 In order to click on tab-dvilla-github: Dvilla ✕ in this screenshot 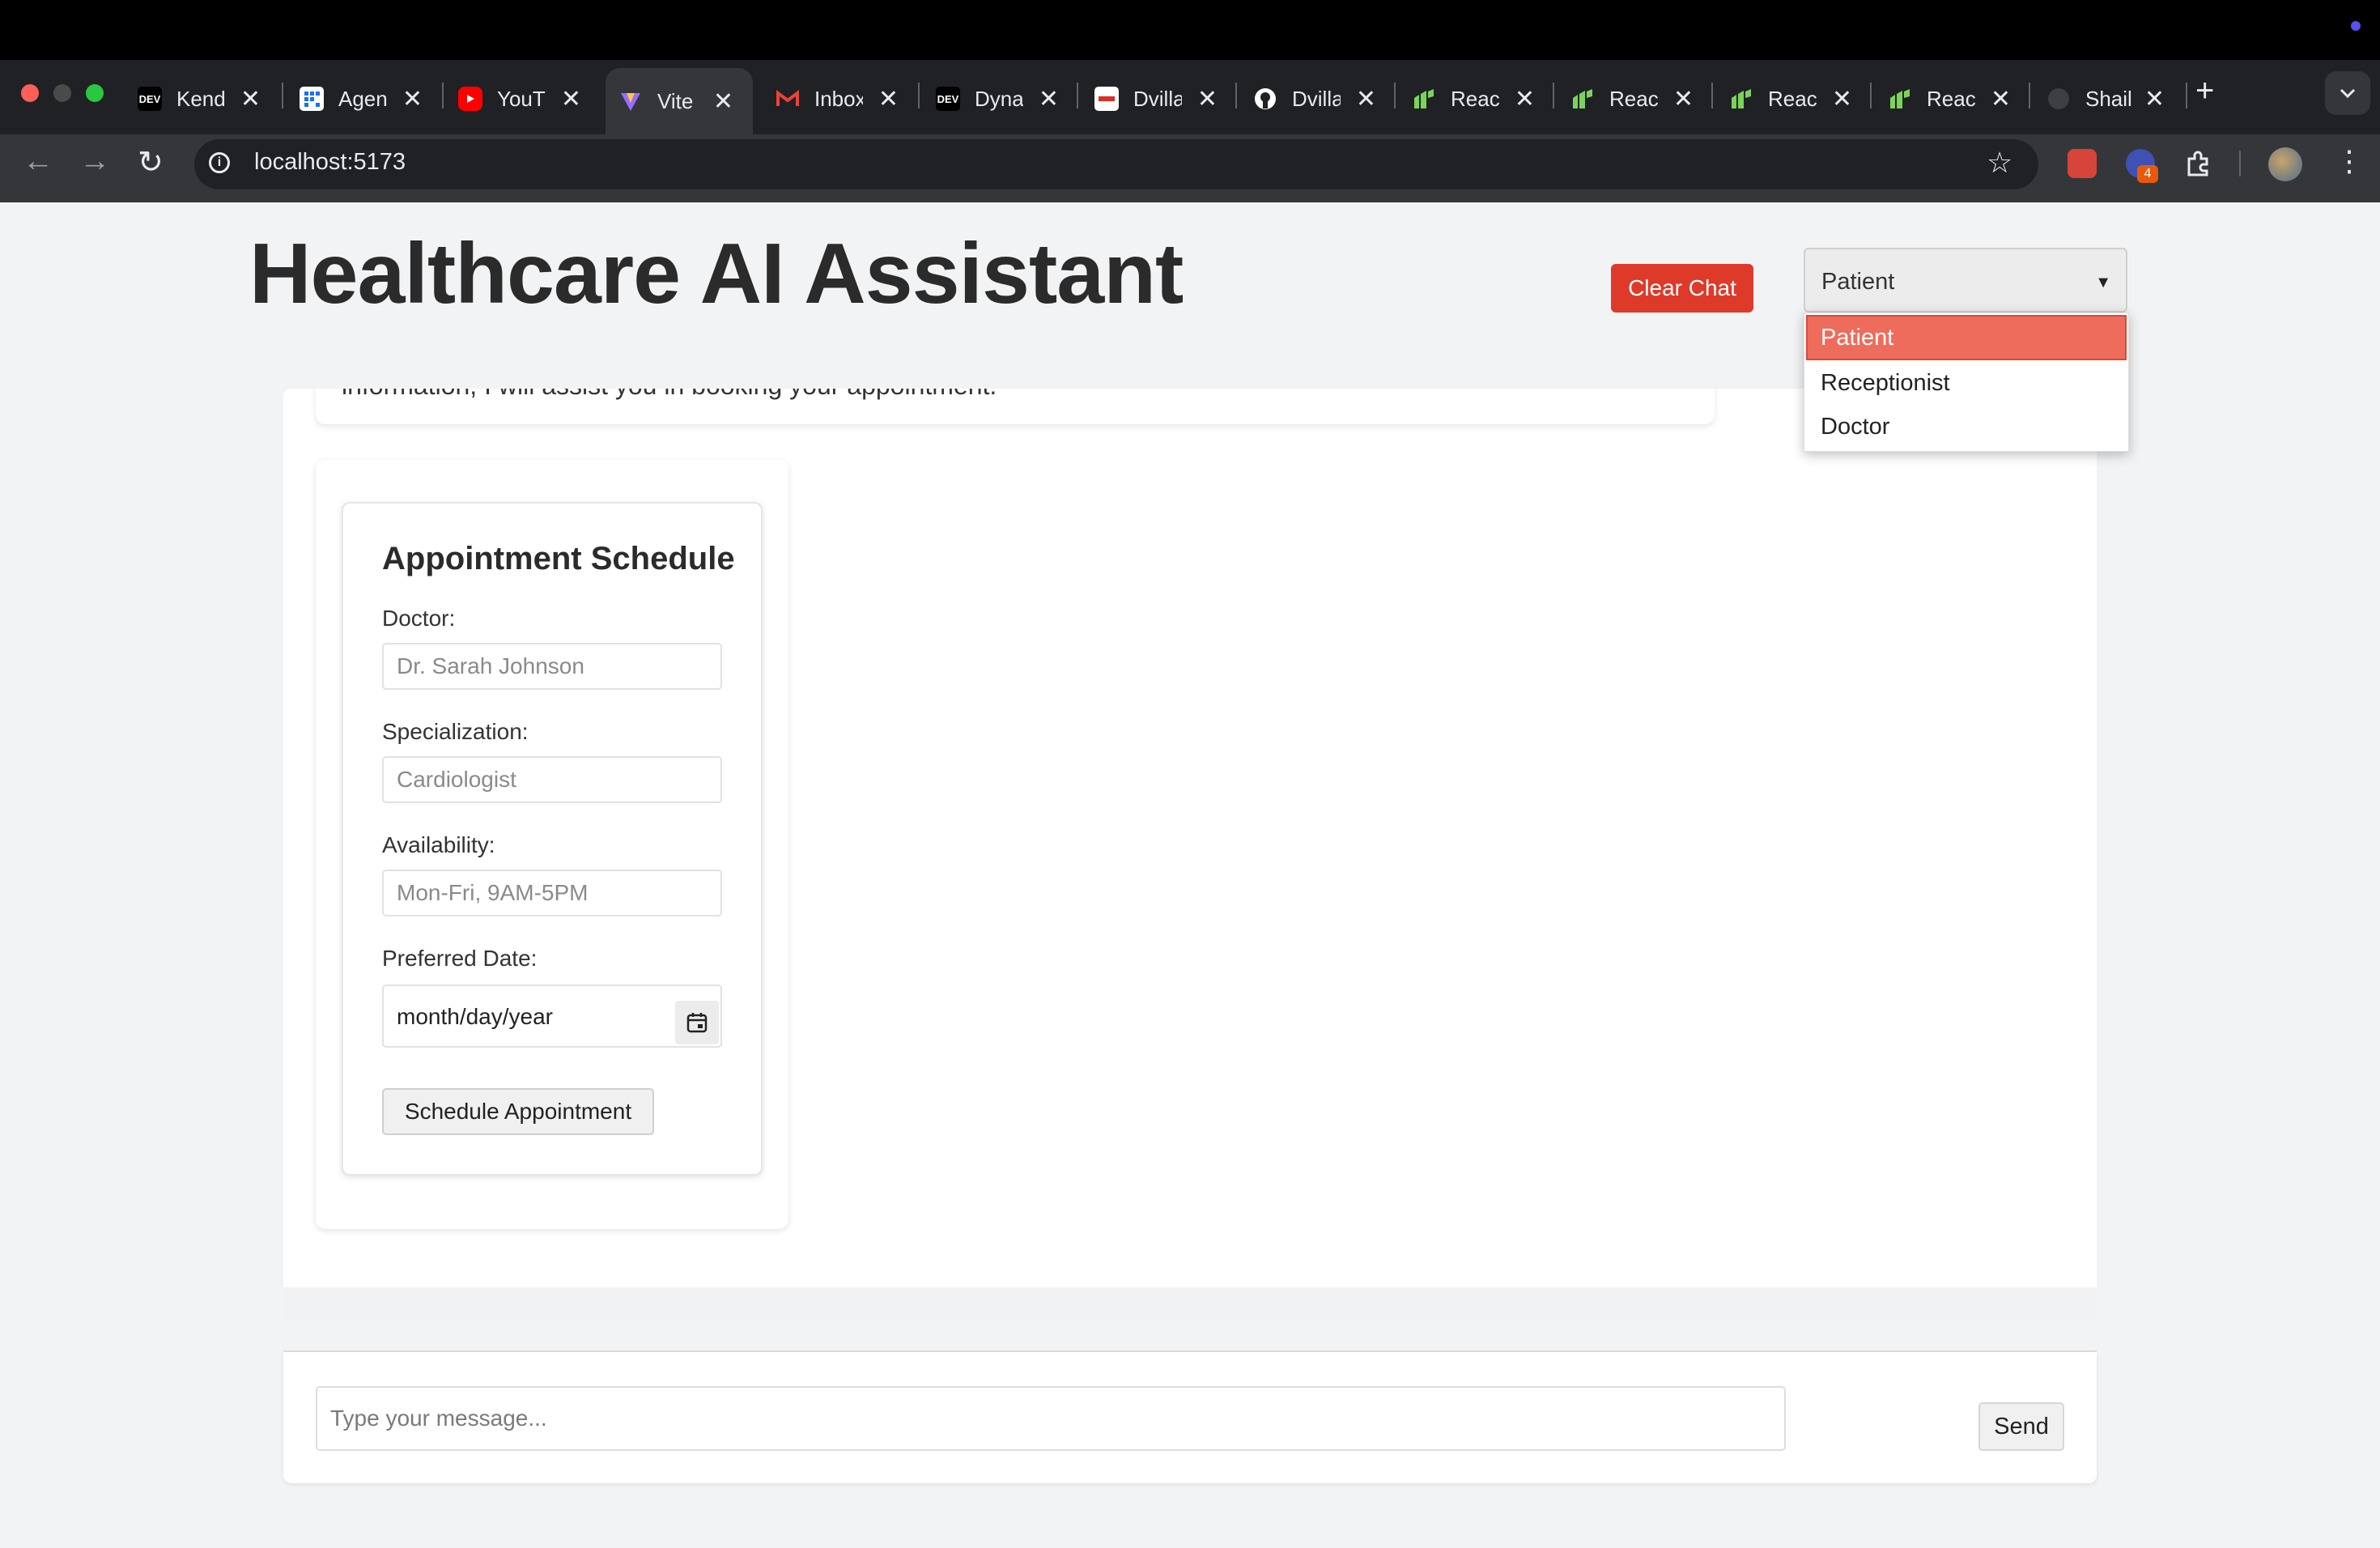, I will do `click(1324, 99)`.